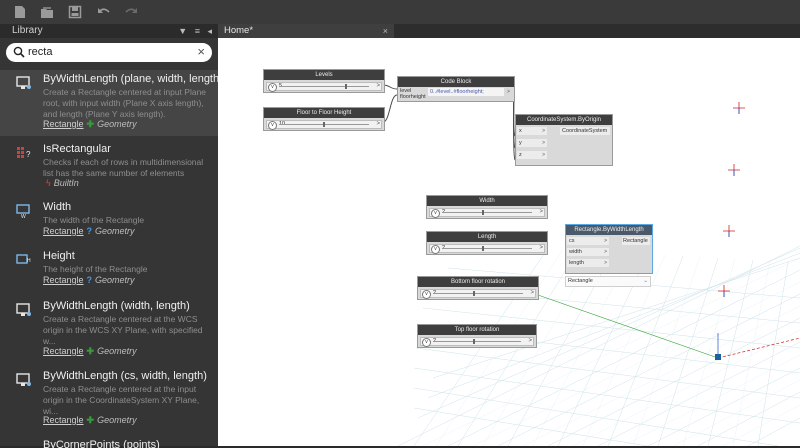 Image resolution: width=800 pixels, height=448 pixels. I want to click on clear-search-icon: ×, so click(201, 51).